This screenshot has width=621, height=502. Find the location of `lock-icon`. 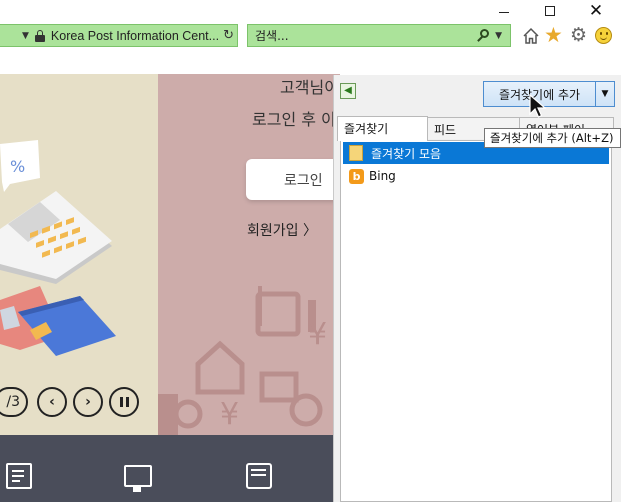

lock-icon is located at coordinates (39, 35).